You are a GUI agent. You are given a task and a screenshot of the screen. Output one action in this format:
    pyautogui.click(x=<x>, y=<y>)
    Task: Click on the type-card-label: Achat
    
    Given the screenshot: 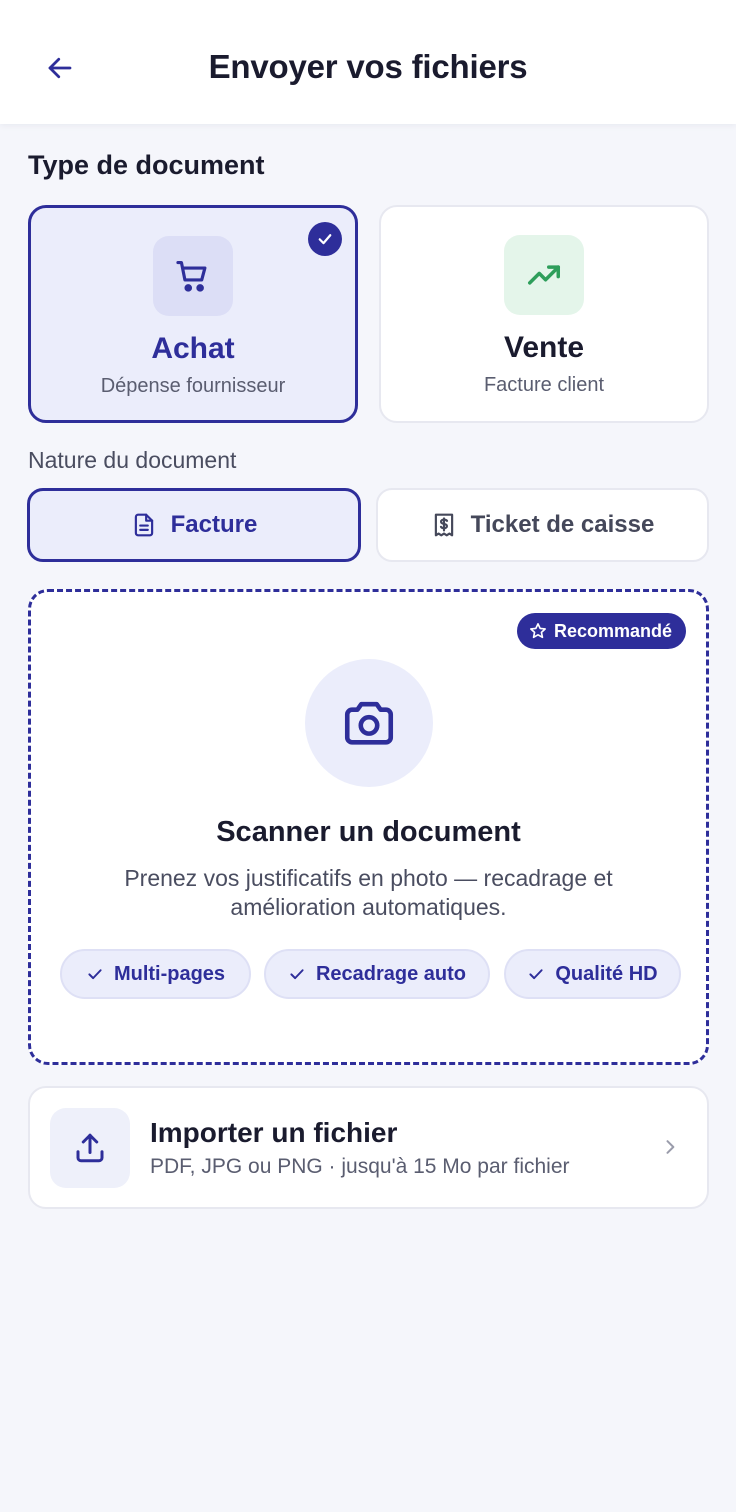 What is the action you would take?
    pyautogui.click(x=193, y=348)
    